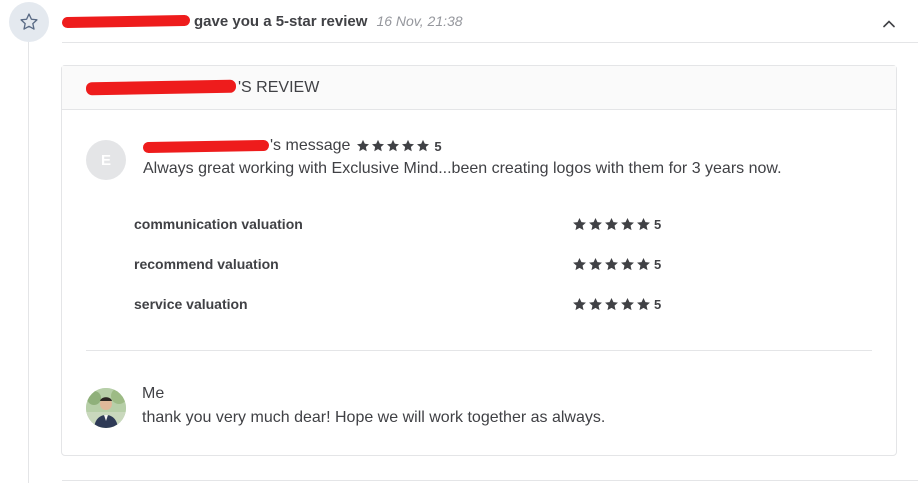  Describe the element at coordinates (479, 88) in the screenshot. I see `review-card-header: 'S REVIEW` at that location.